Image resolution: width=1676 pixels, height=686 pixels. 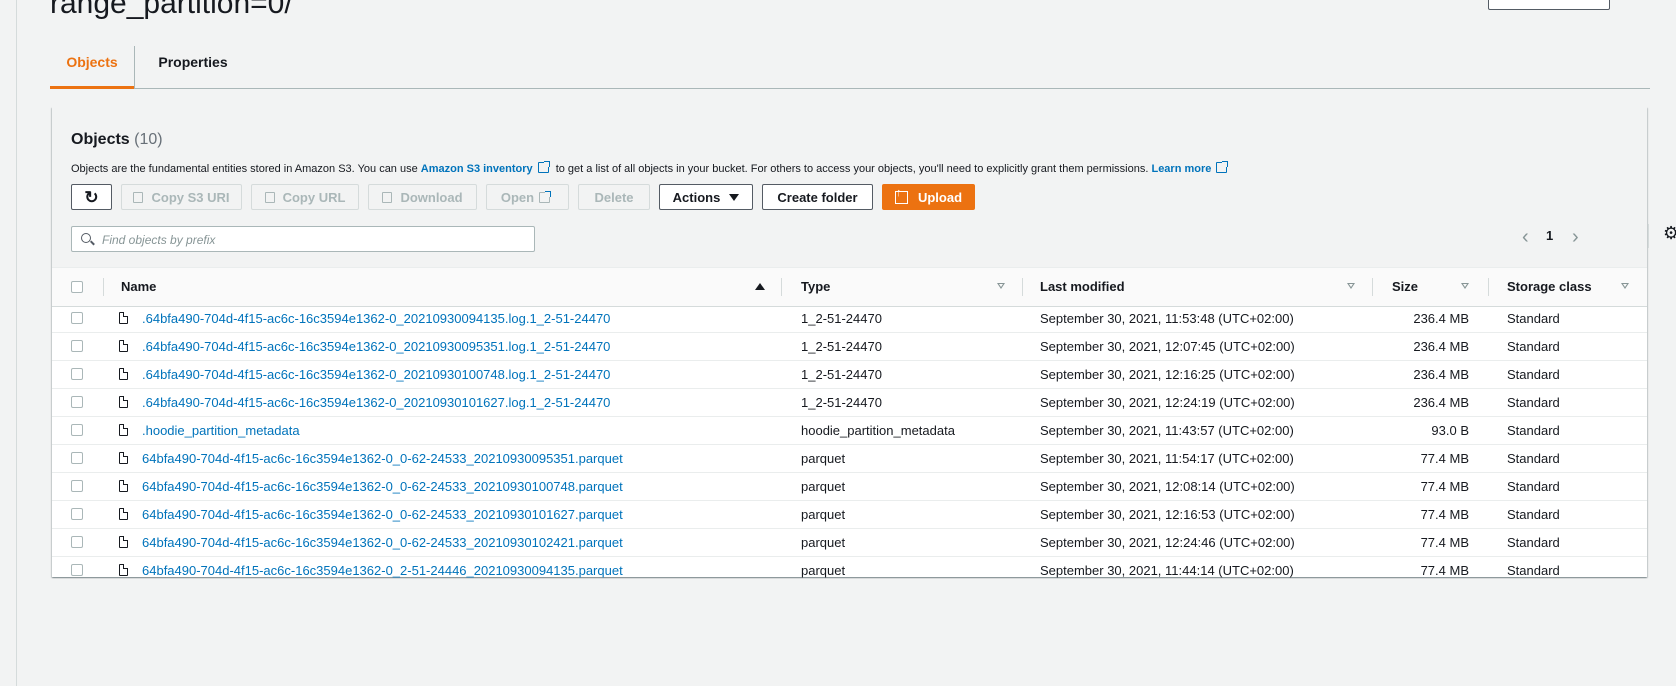 I want to click on chevron-left-icon: ‹, so click(x=1525, y=237).